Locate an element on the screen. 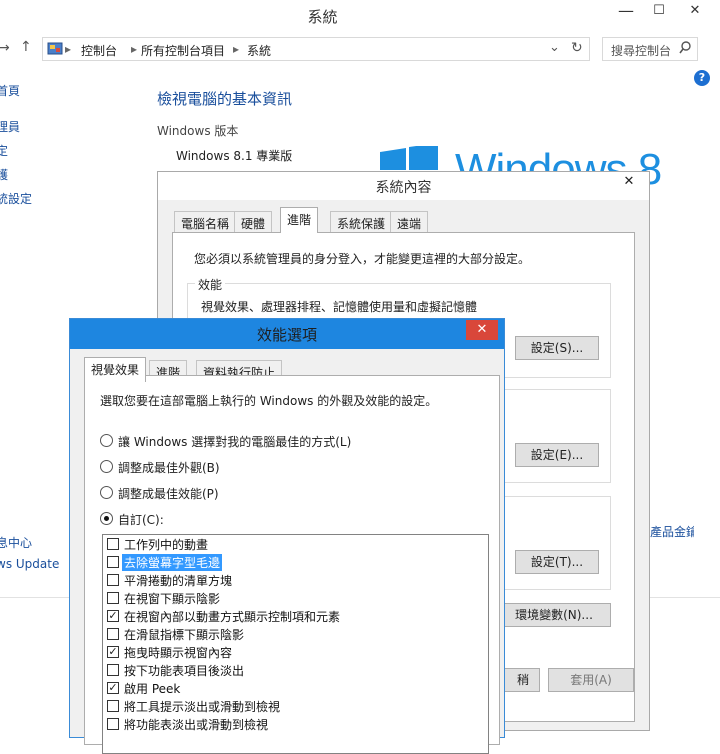 The width and height of the screenshot is (720, 754). chevron-down-icon: ⌄ is located at coordinates (554, 47).